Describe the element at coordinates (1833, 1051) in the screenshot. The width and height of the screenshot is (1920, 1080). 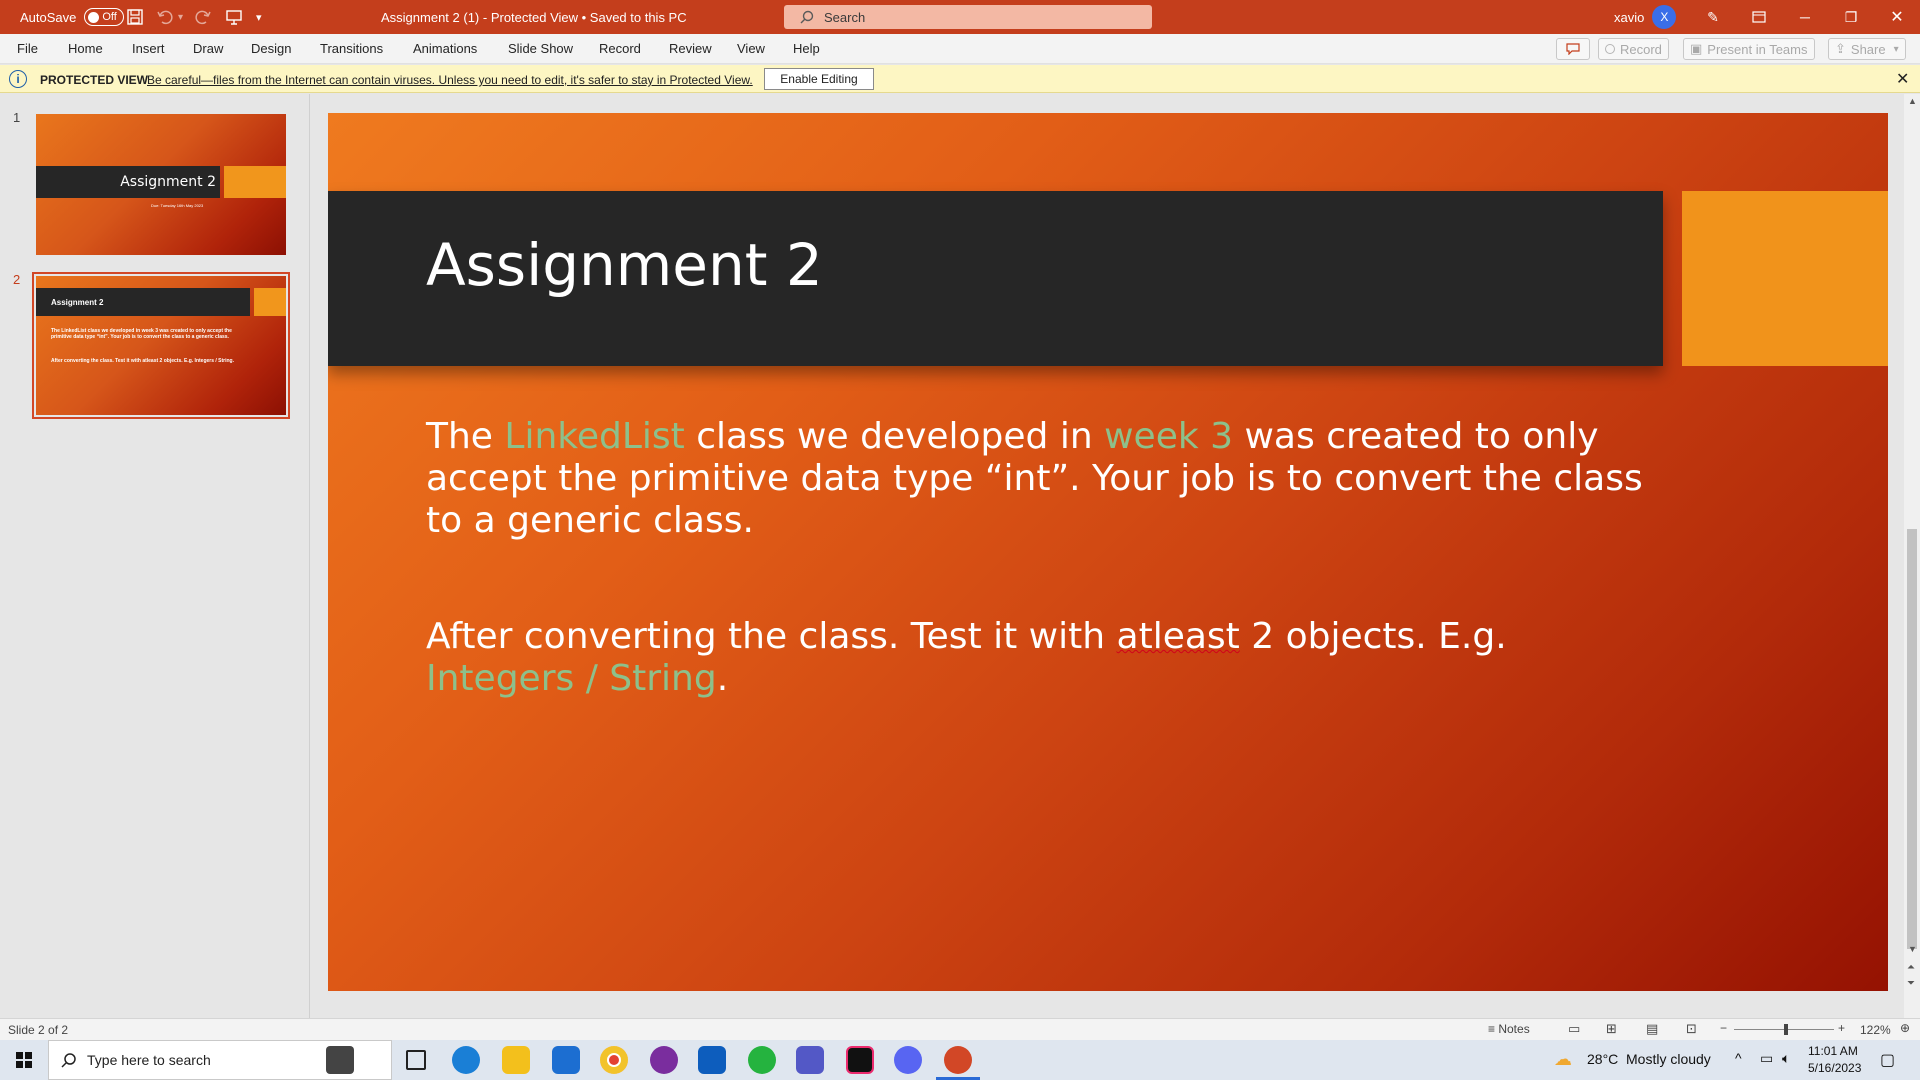
I see `clock-time: 11:01 AM` at that location.